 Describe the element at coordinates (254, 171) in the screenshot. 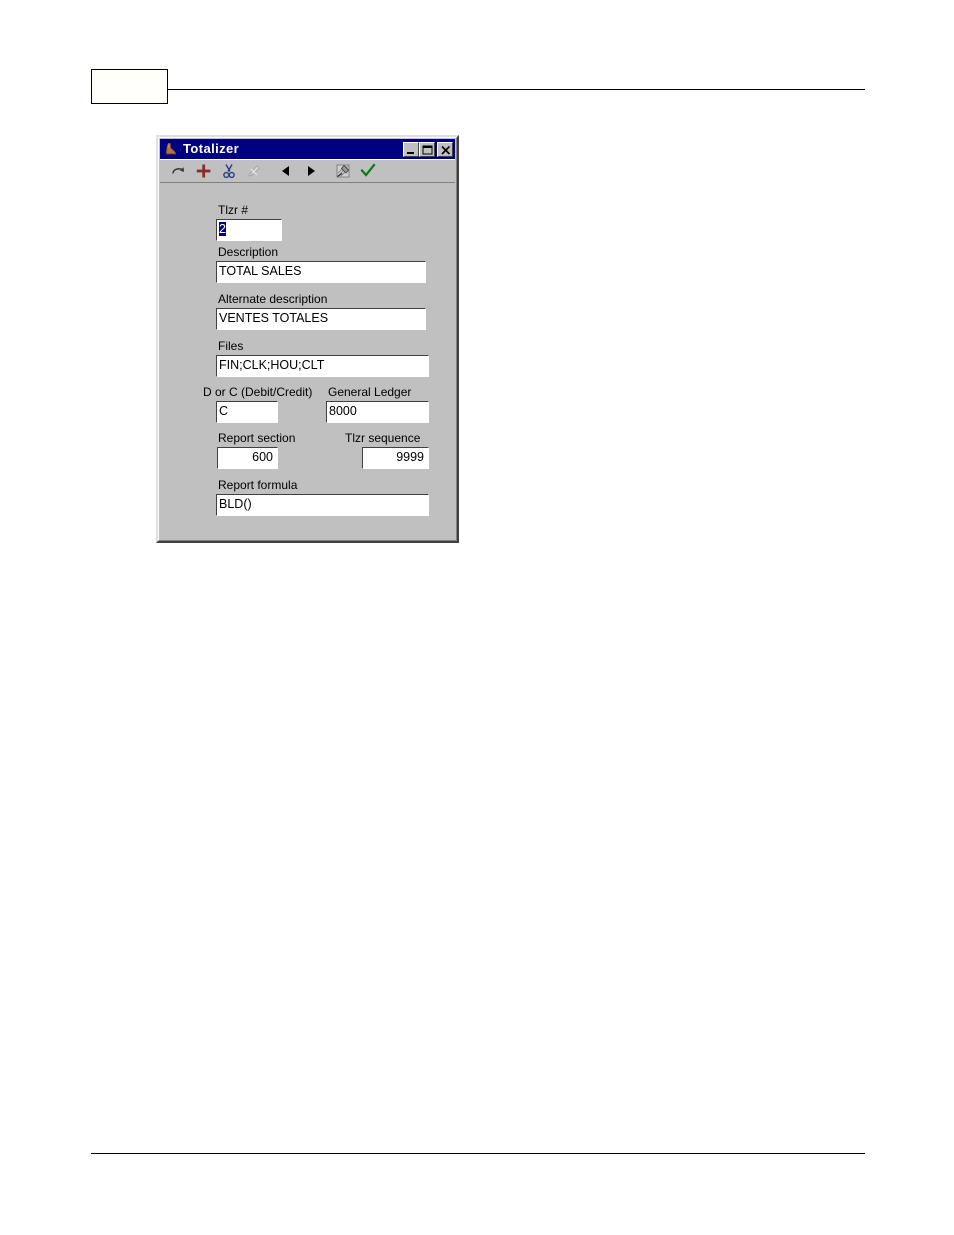

I see `pencil-icon` at that location.